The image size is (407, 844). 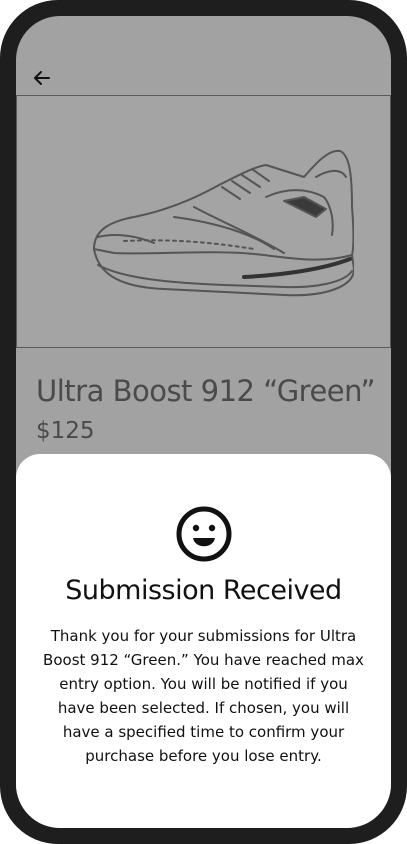 I want to click on product-title: Ultra Boost 912 “Green”, so click(x=205, y=391).